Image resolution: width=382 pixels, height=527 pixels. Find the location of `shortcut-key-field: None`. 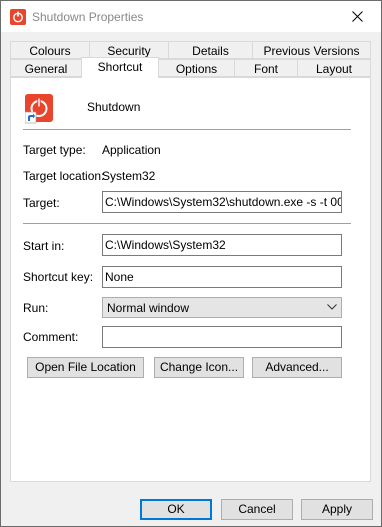

shortcut-key-field: None is located at coordinates (222, 277).